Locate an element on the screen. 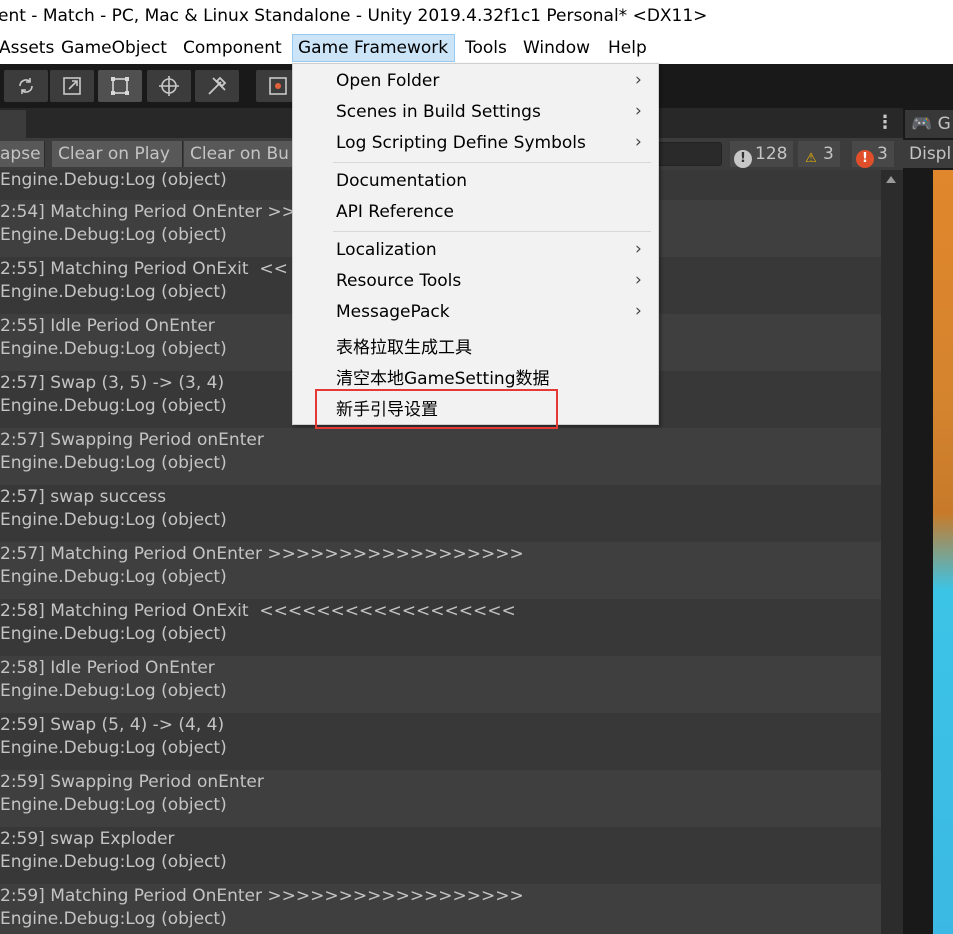 This screenshot has height=934, width=953. rotate-tool-button is located at coordinates (26, 86).